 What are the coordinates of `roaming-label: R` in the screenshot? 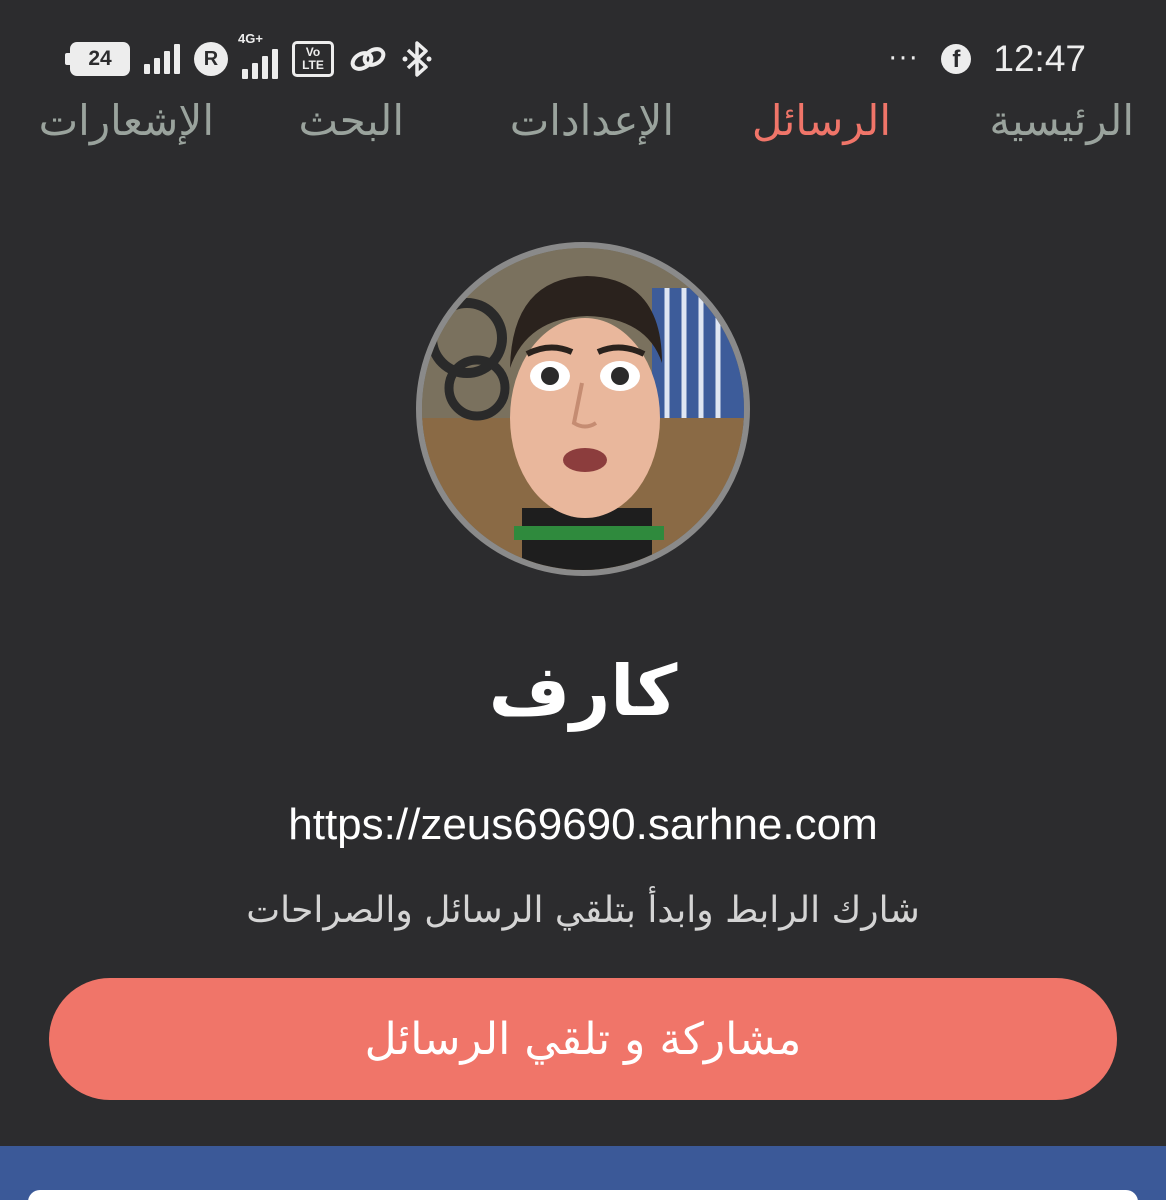 It's located at (211, 58).